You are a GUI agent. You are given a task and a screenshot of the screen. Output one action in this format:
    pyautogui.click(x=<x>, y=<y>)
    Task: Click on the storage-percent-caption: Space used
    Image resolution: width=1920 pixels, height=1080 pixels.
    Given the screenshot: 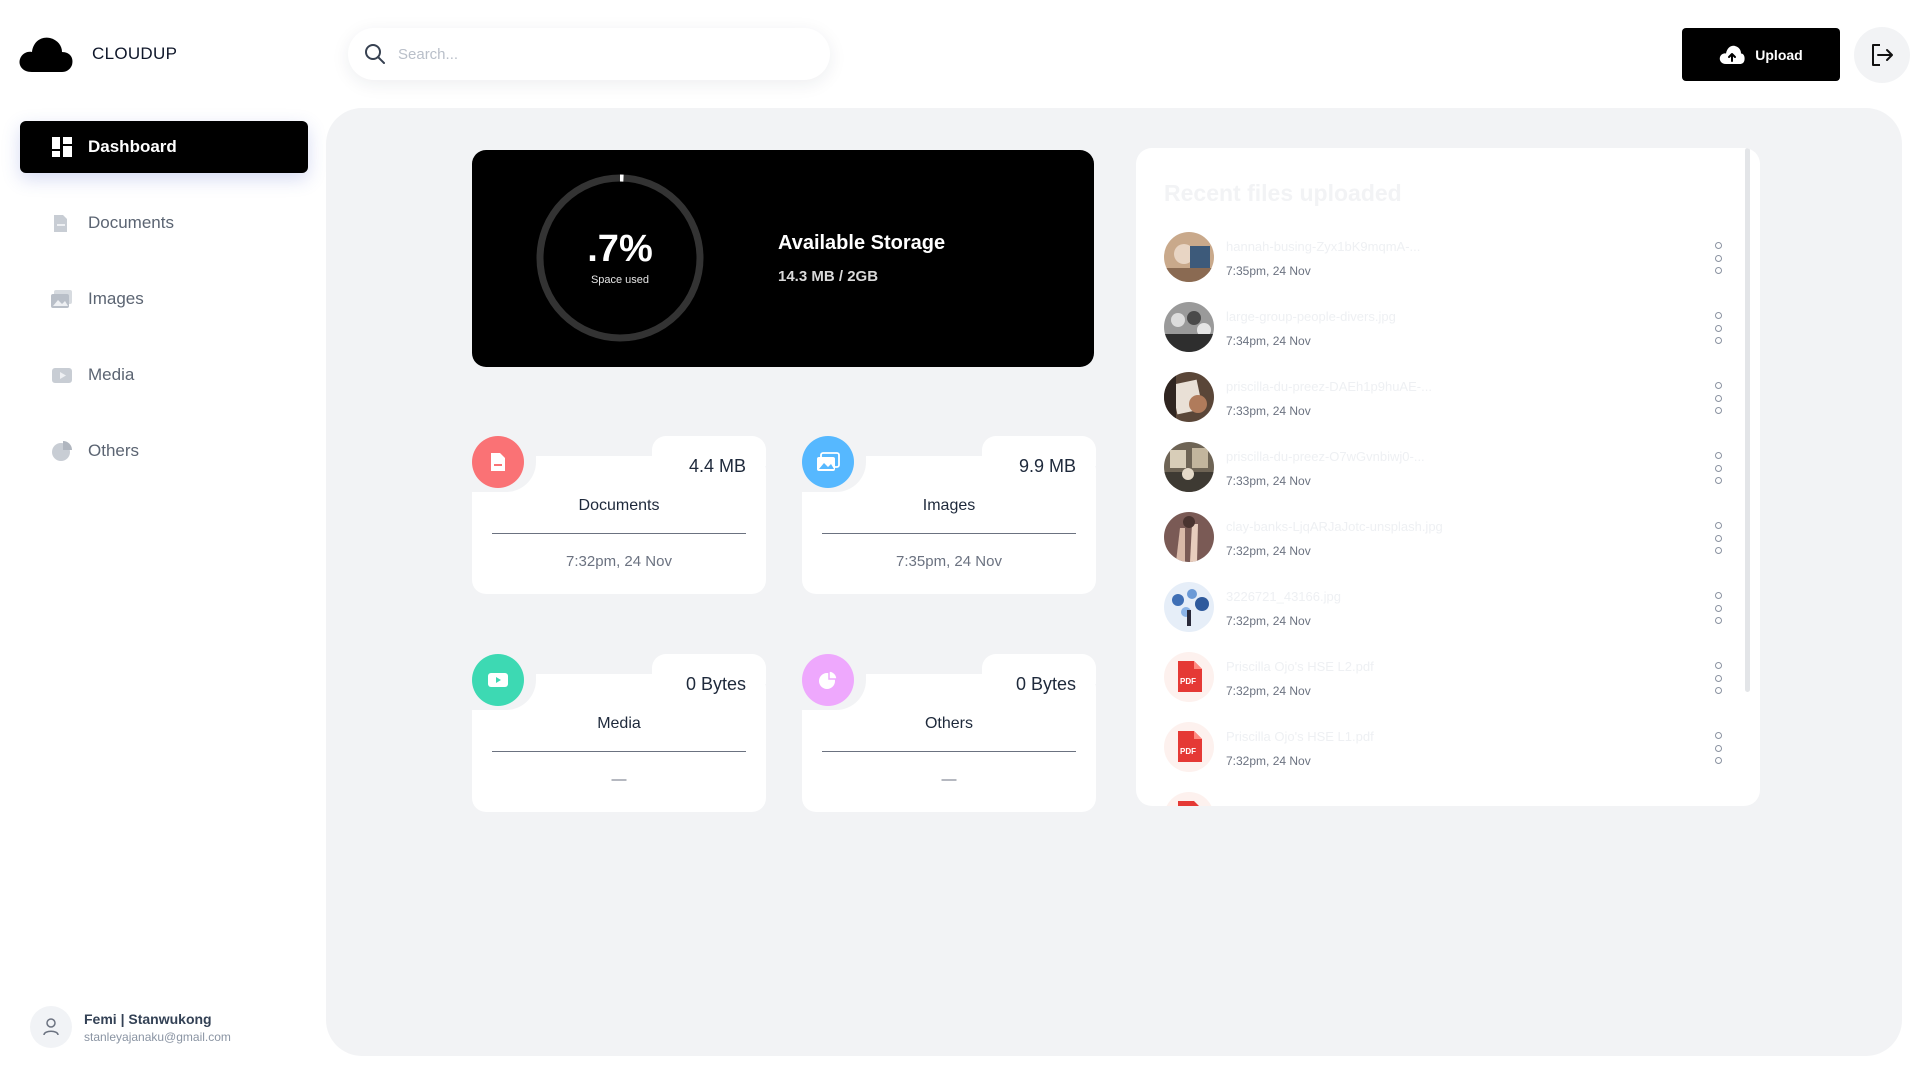 What is the action you would take?
    pyautogui.click(x=620, y=280)
    